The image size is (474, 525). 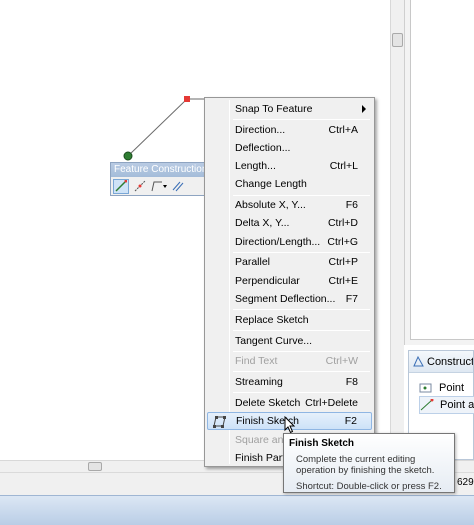 I want to click on construction-point: Point, so click(x=446, y=388).